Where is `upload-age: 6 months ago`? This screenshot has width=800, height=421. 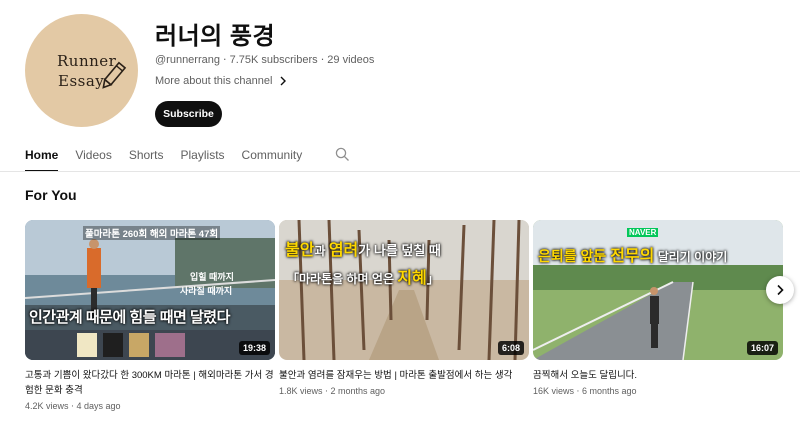
upload-age: 6 months ago is located at coordinates (609, 391).